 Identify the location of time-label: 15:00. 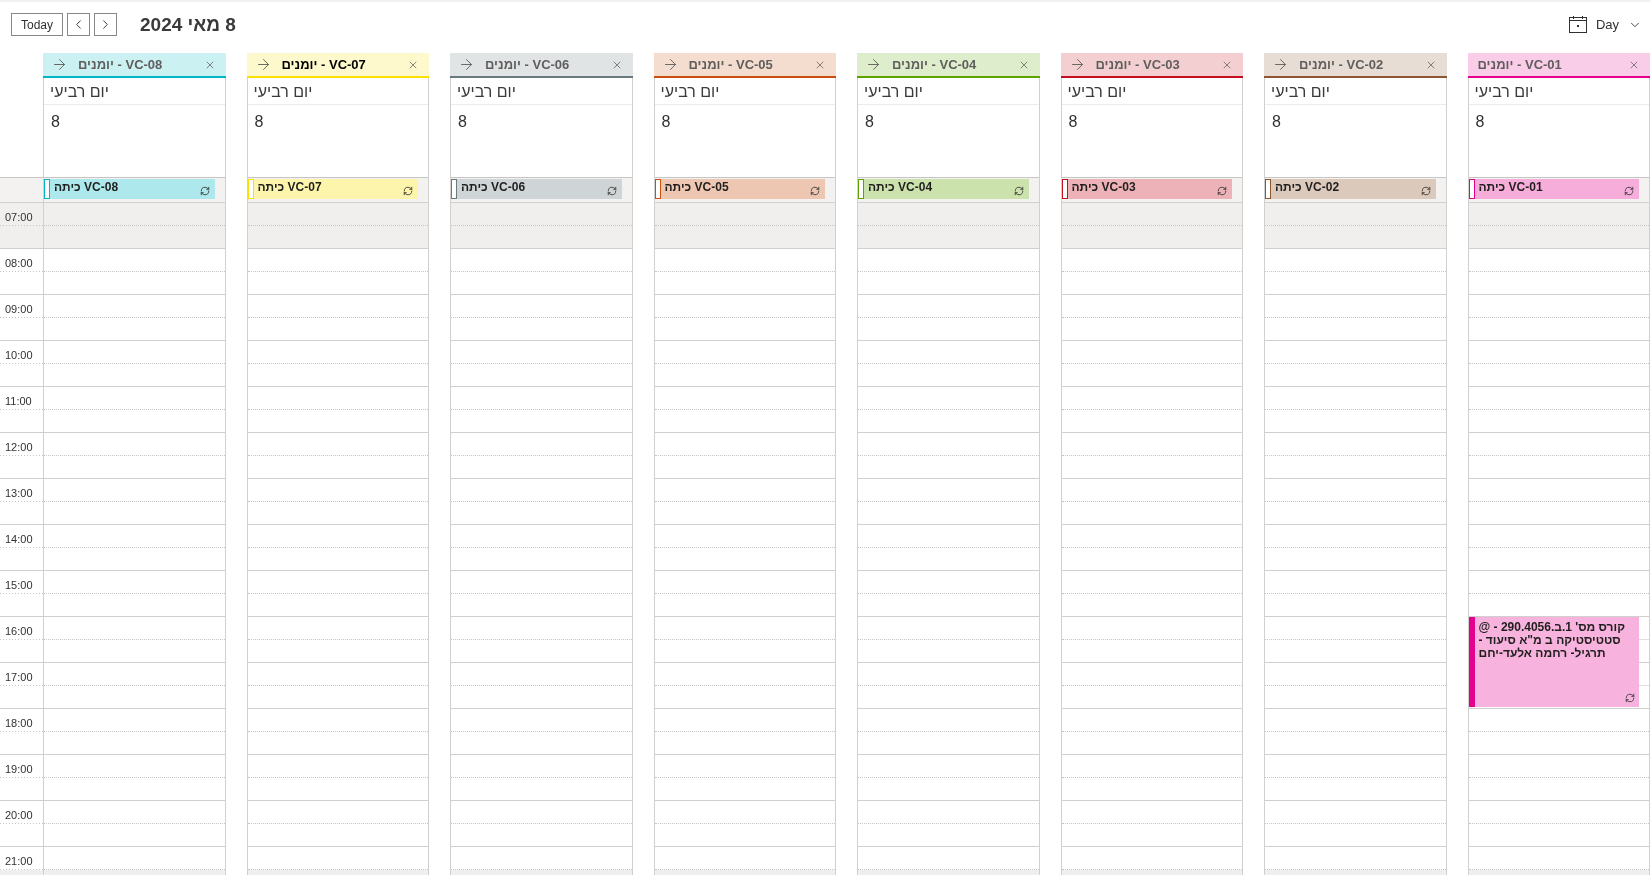
(19, 585).